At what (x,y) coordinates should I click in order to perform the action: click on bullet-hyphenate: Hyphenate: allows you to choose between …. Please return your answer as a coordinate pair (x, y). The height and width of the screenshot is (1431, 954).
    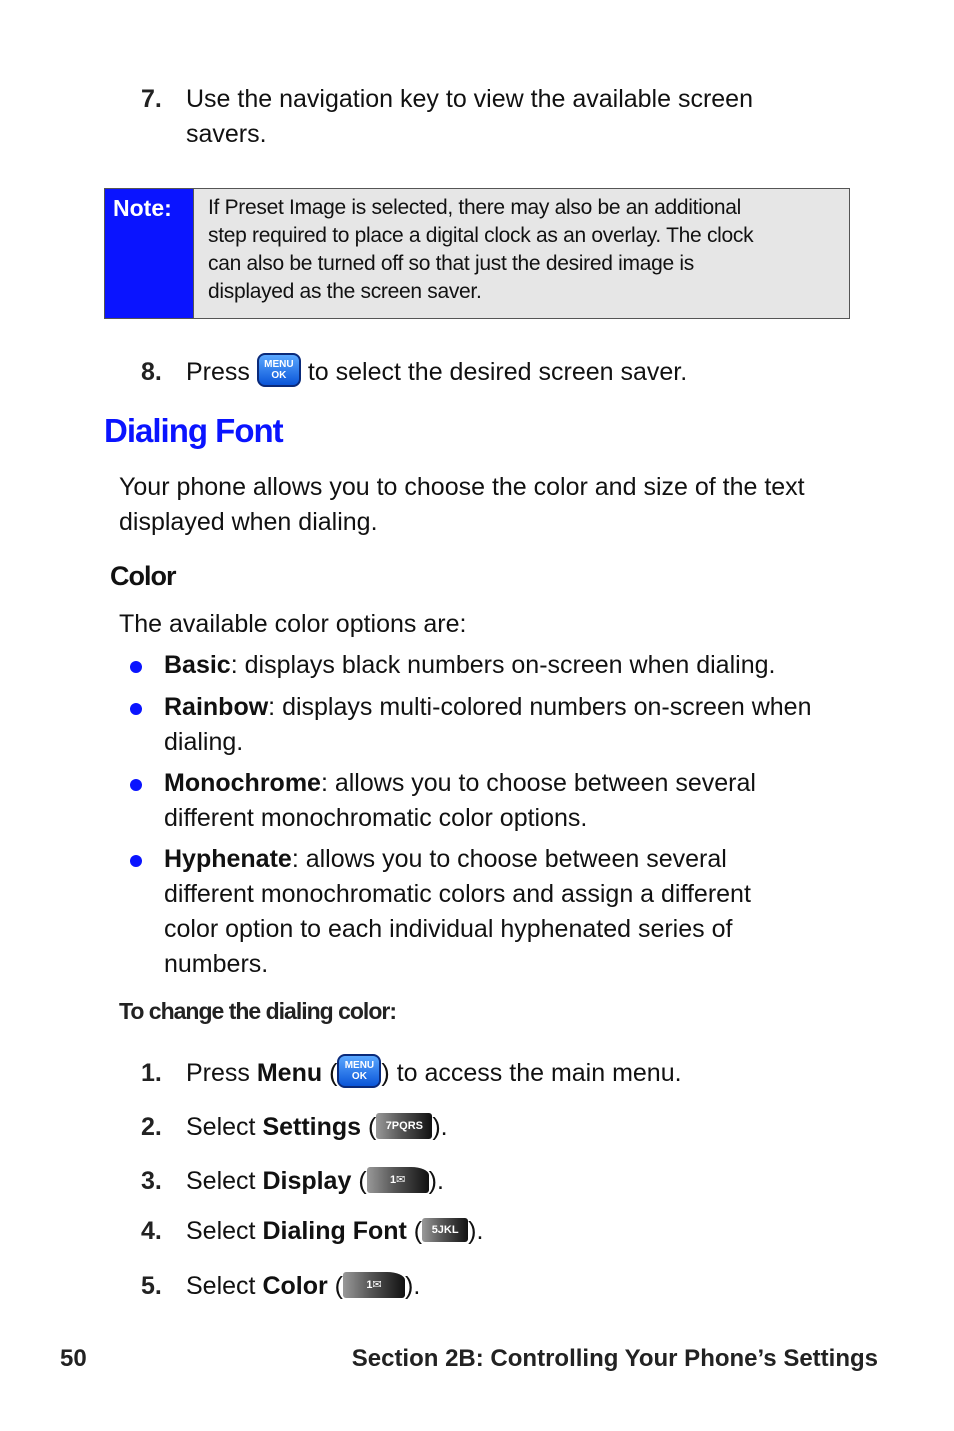
    Looking at the image, I should click on (495, 912).